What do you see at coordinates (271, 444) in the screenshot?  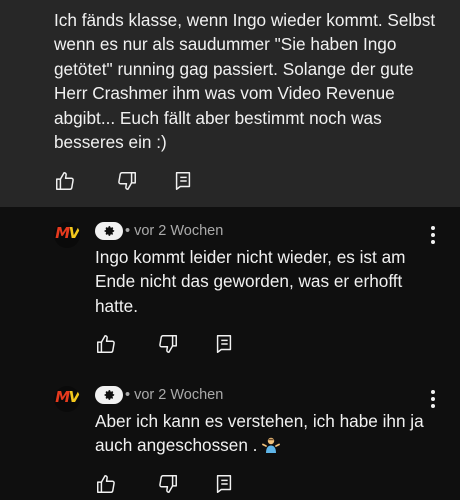 I see `person-shrugging-emoji` at bounding box center [271, 444].